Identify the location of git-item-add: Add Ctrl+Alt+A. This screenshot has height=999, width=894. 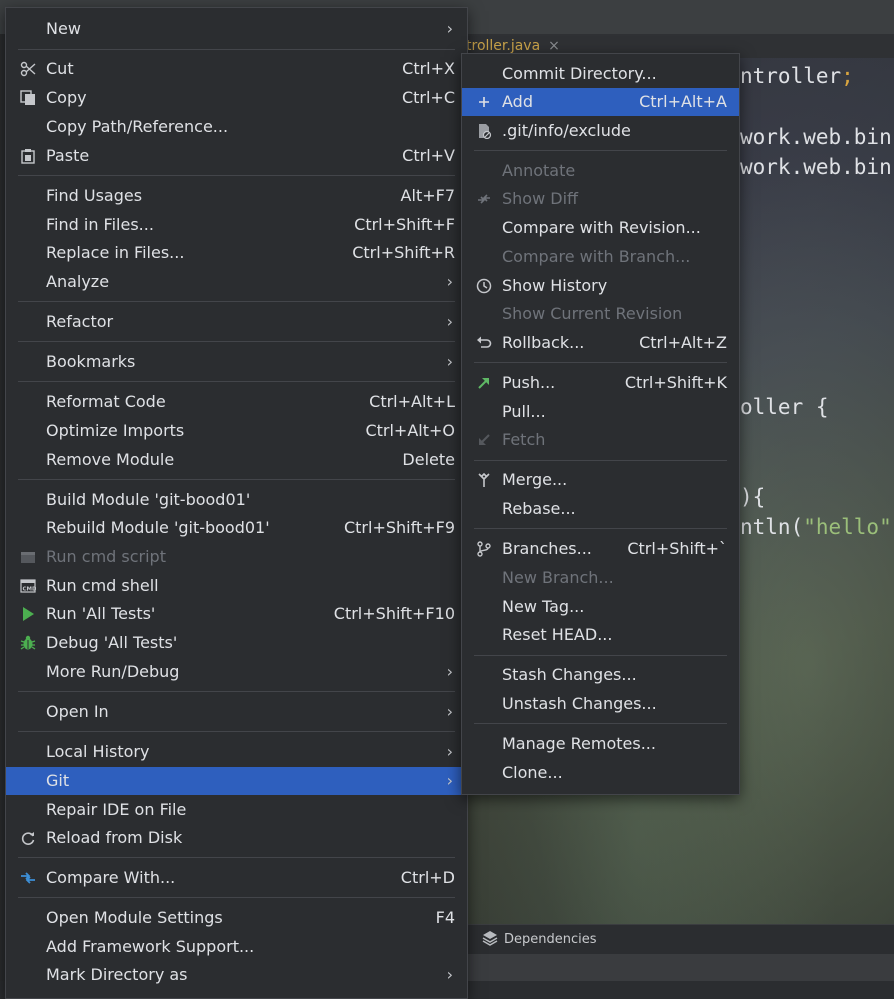
(600, 102).